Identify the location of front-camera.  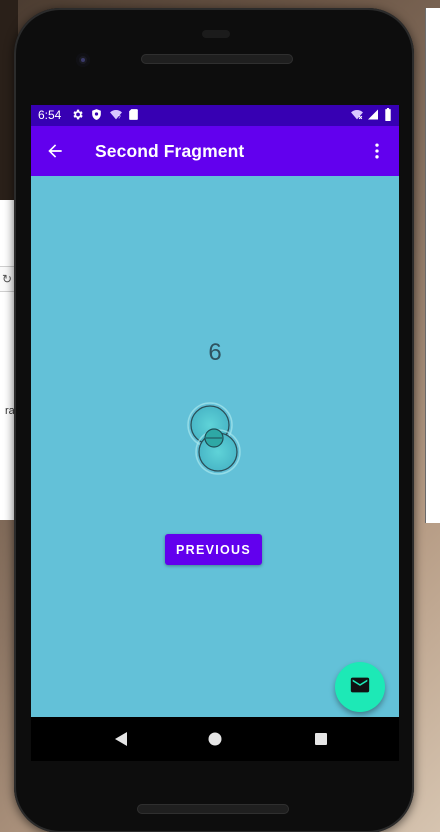
(83, 60).